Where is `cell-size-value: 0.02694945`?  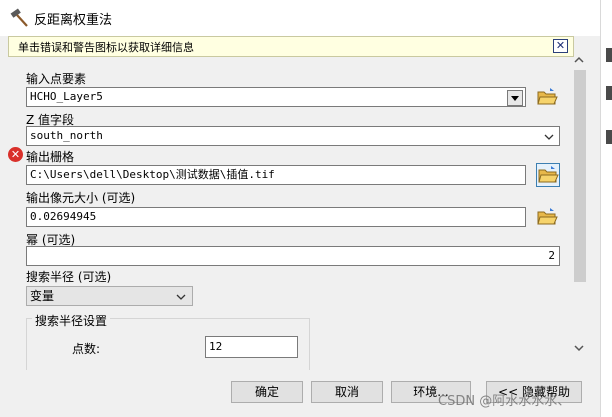 cell-size-value: 0.02694945 is located at coordinates (63, 216).